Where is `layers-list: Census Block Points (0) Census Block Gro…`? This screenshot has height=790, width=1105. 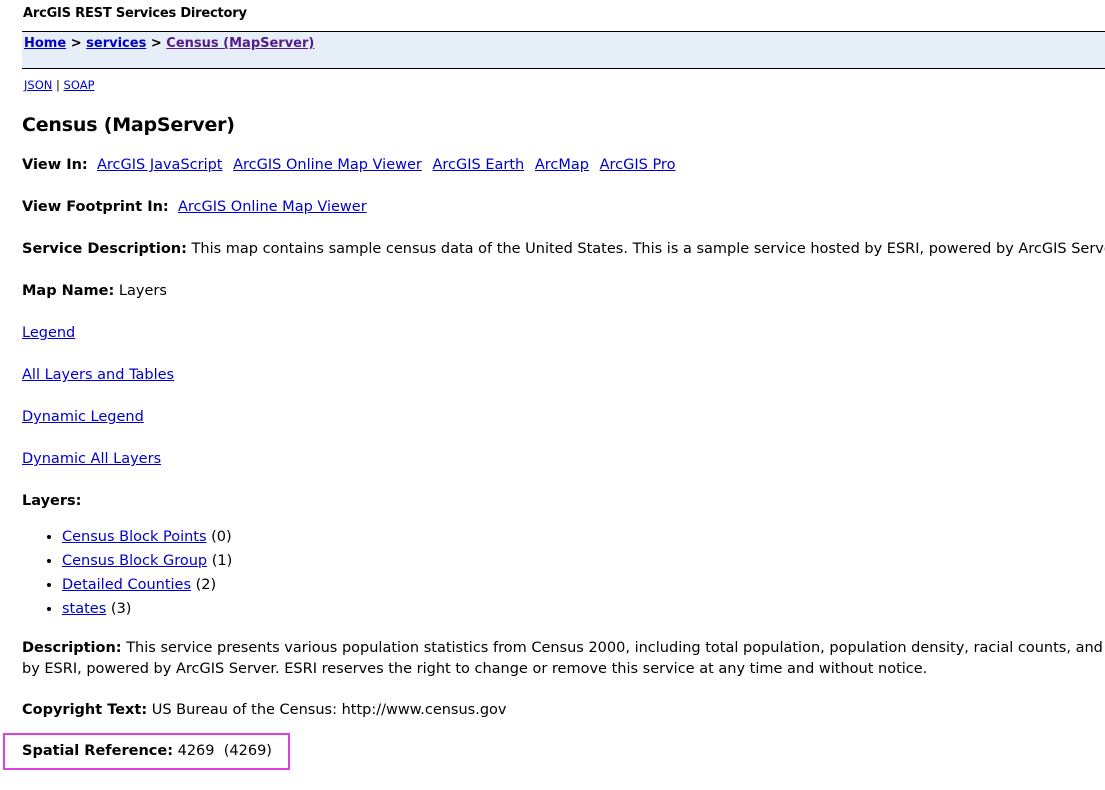 layers-list: Census Block Points (0) Census Block Gro… is located at coordinates (127, 575).